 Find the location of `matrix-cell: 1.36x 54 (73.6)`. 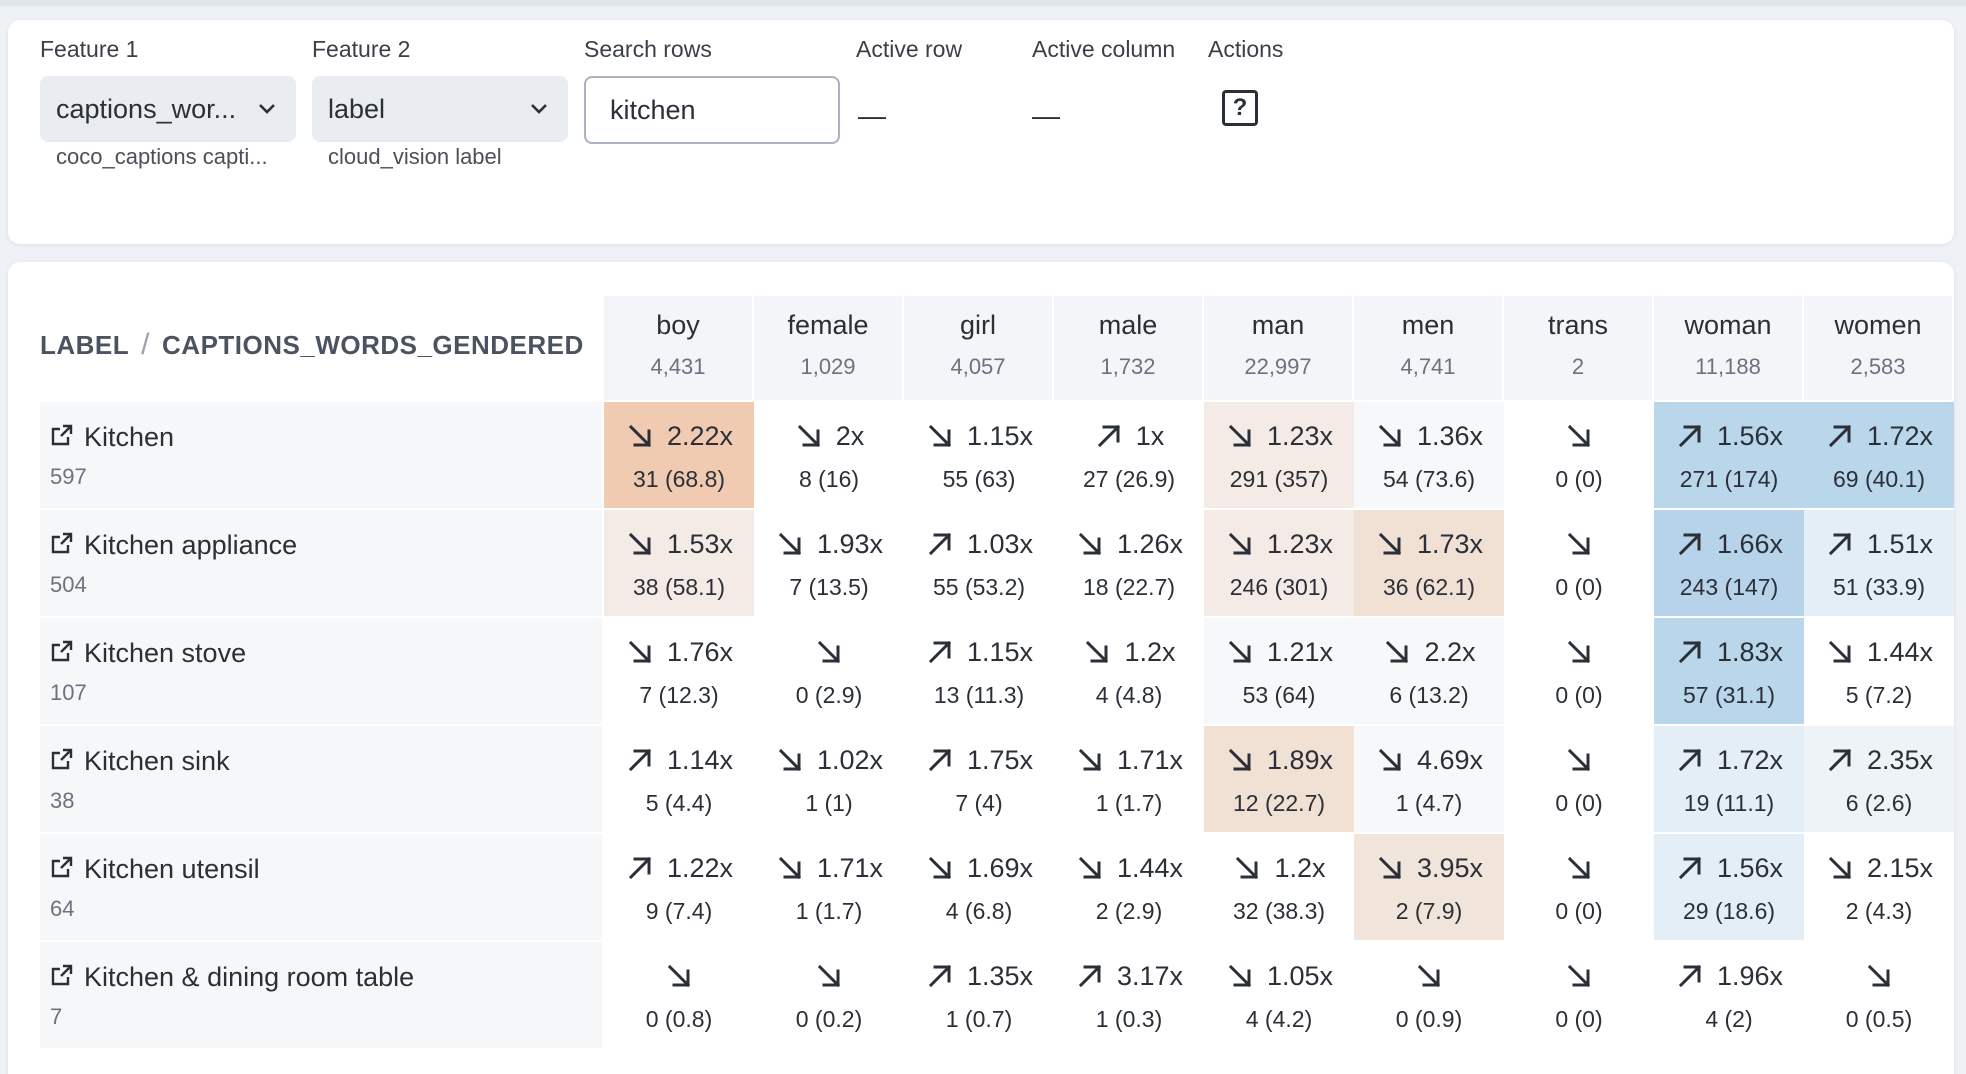

matrix-cell: 1.36x 54 (73.6) is located at coordinates (1429, 455).